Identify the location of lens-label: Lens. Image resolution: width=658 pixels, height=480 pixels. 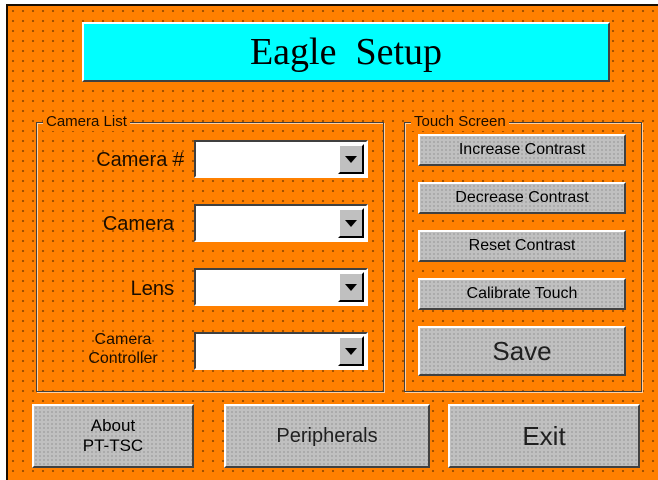
(152, 289).